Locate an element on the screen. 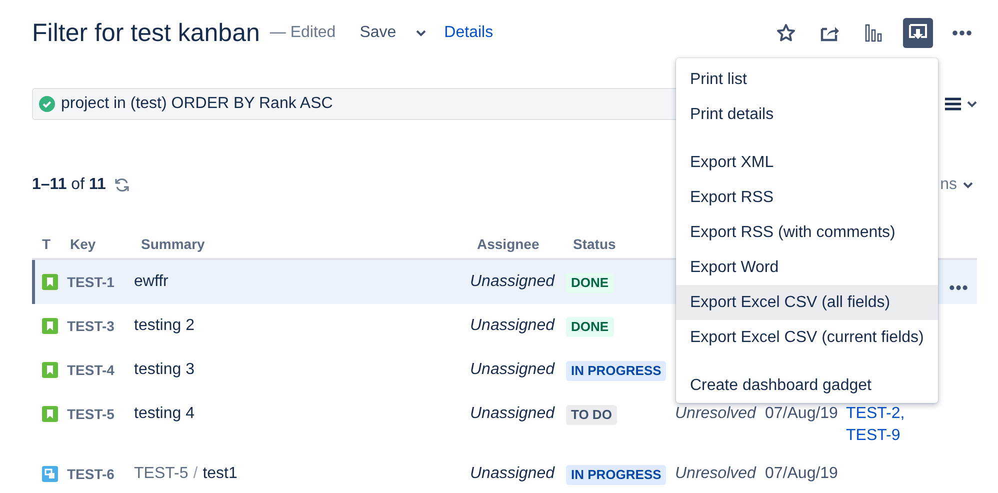 The width and height of the screenshot is (998, 493). issue-summary: test1 is located at coordinates (220, 474).